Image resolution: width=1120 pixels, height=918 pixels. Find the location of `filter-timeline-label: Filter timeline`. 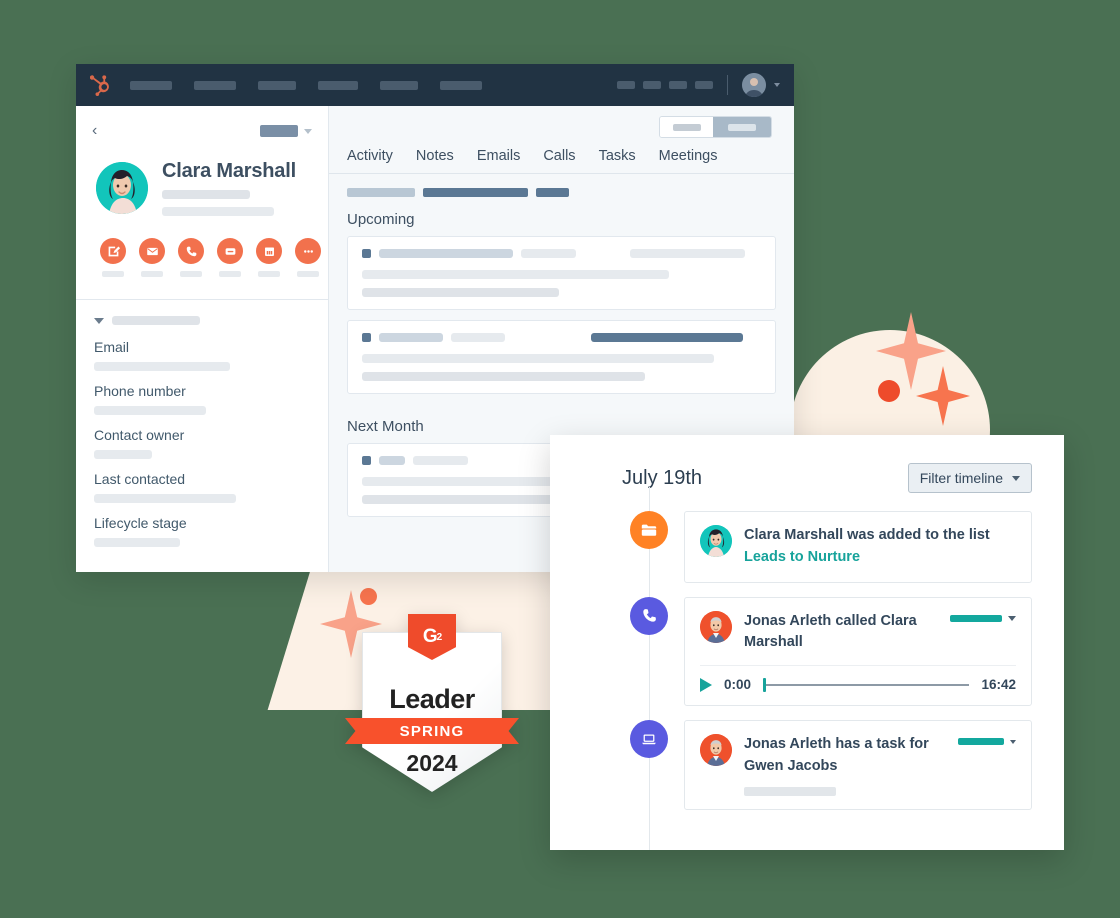

filter-timeline-label: Filter timeline is located at coordinates (961, 478).